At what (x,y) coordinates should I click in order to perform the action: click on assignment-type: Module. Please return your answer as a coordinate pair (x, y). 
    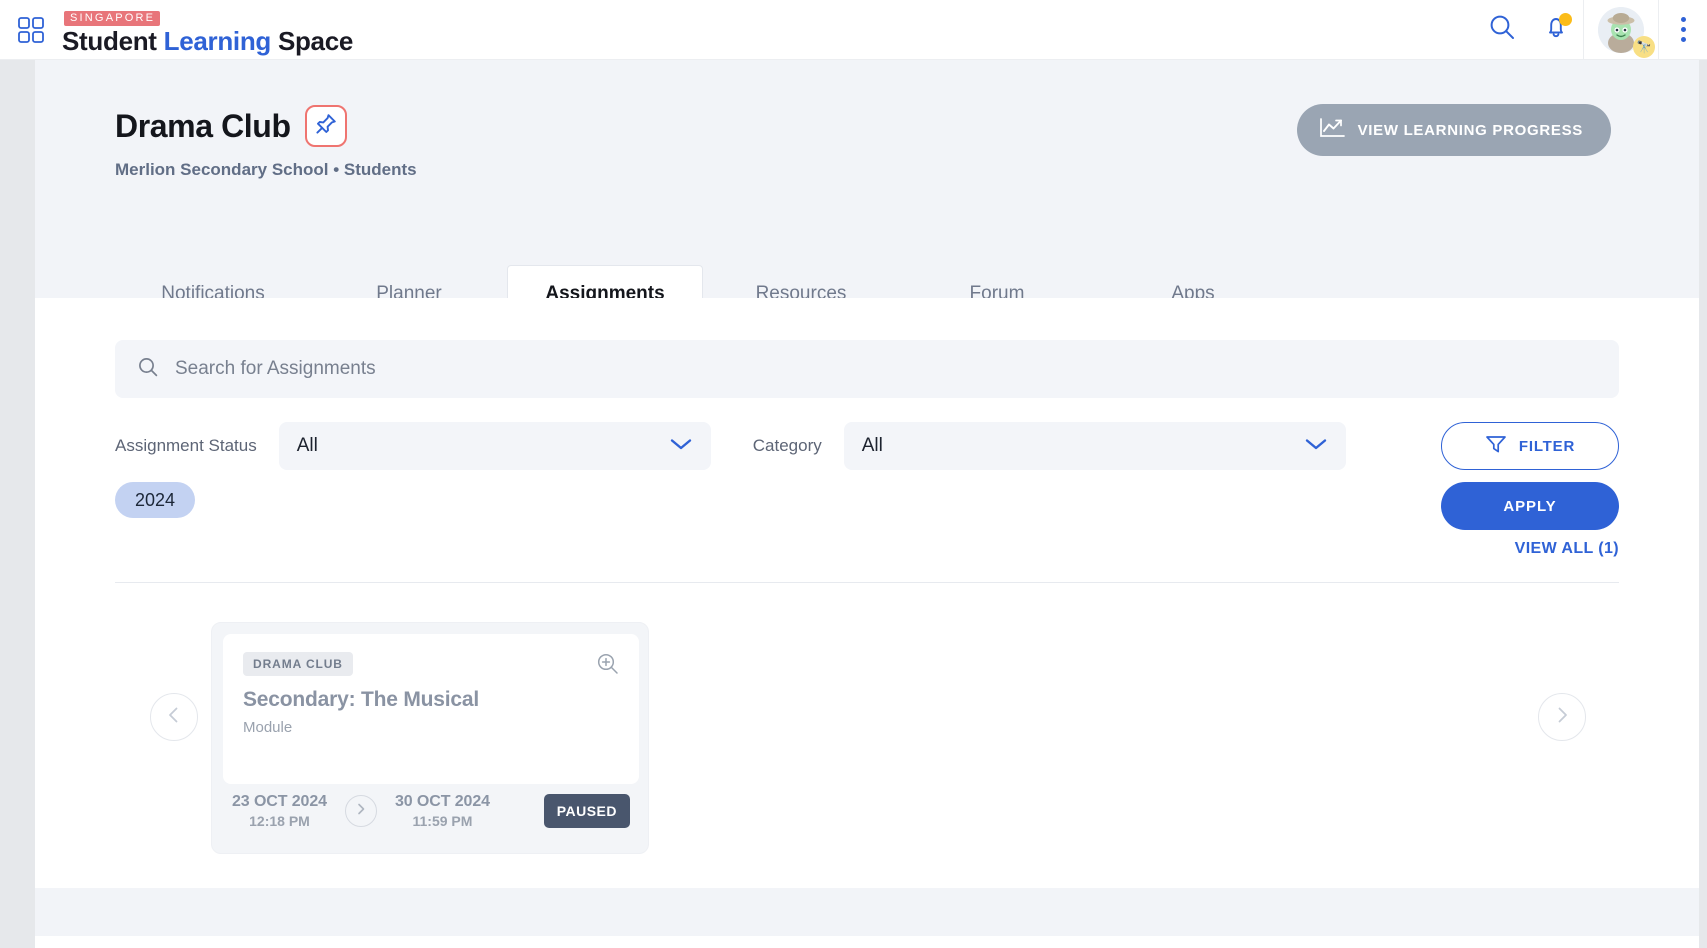
    Looking at the image, I should click on (268, 727).